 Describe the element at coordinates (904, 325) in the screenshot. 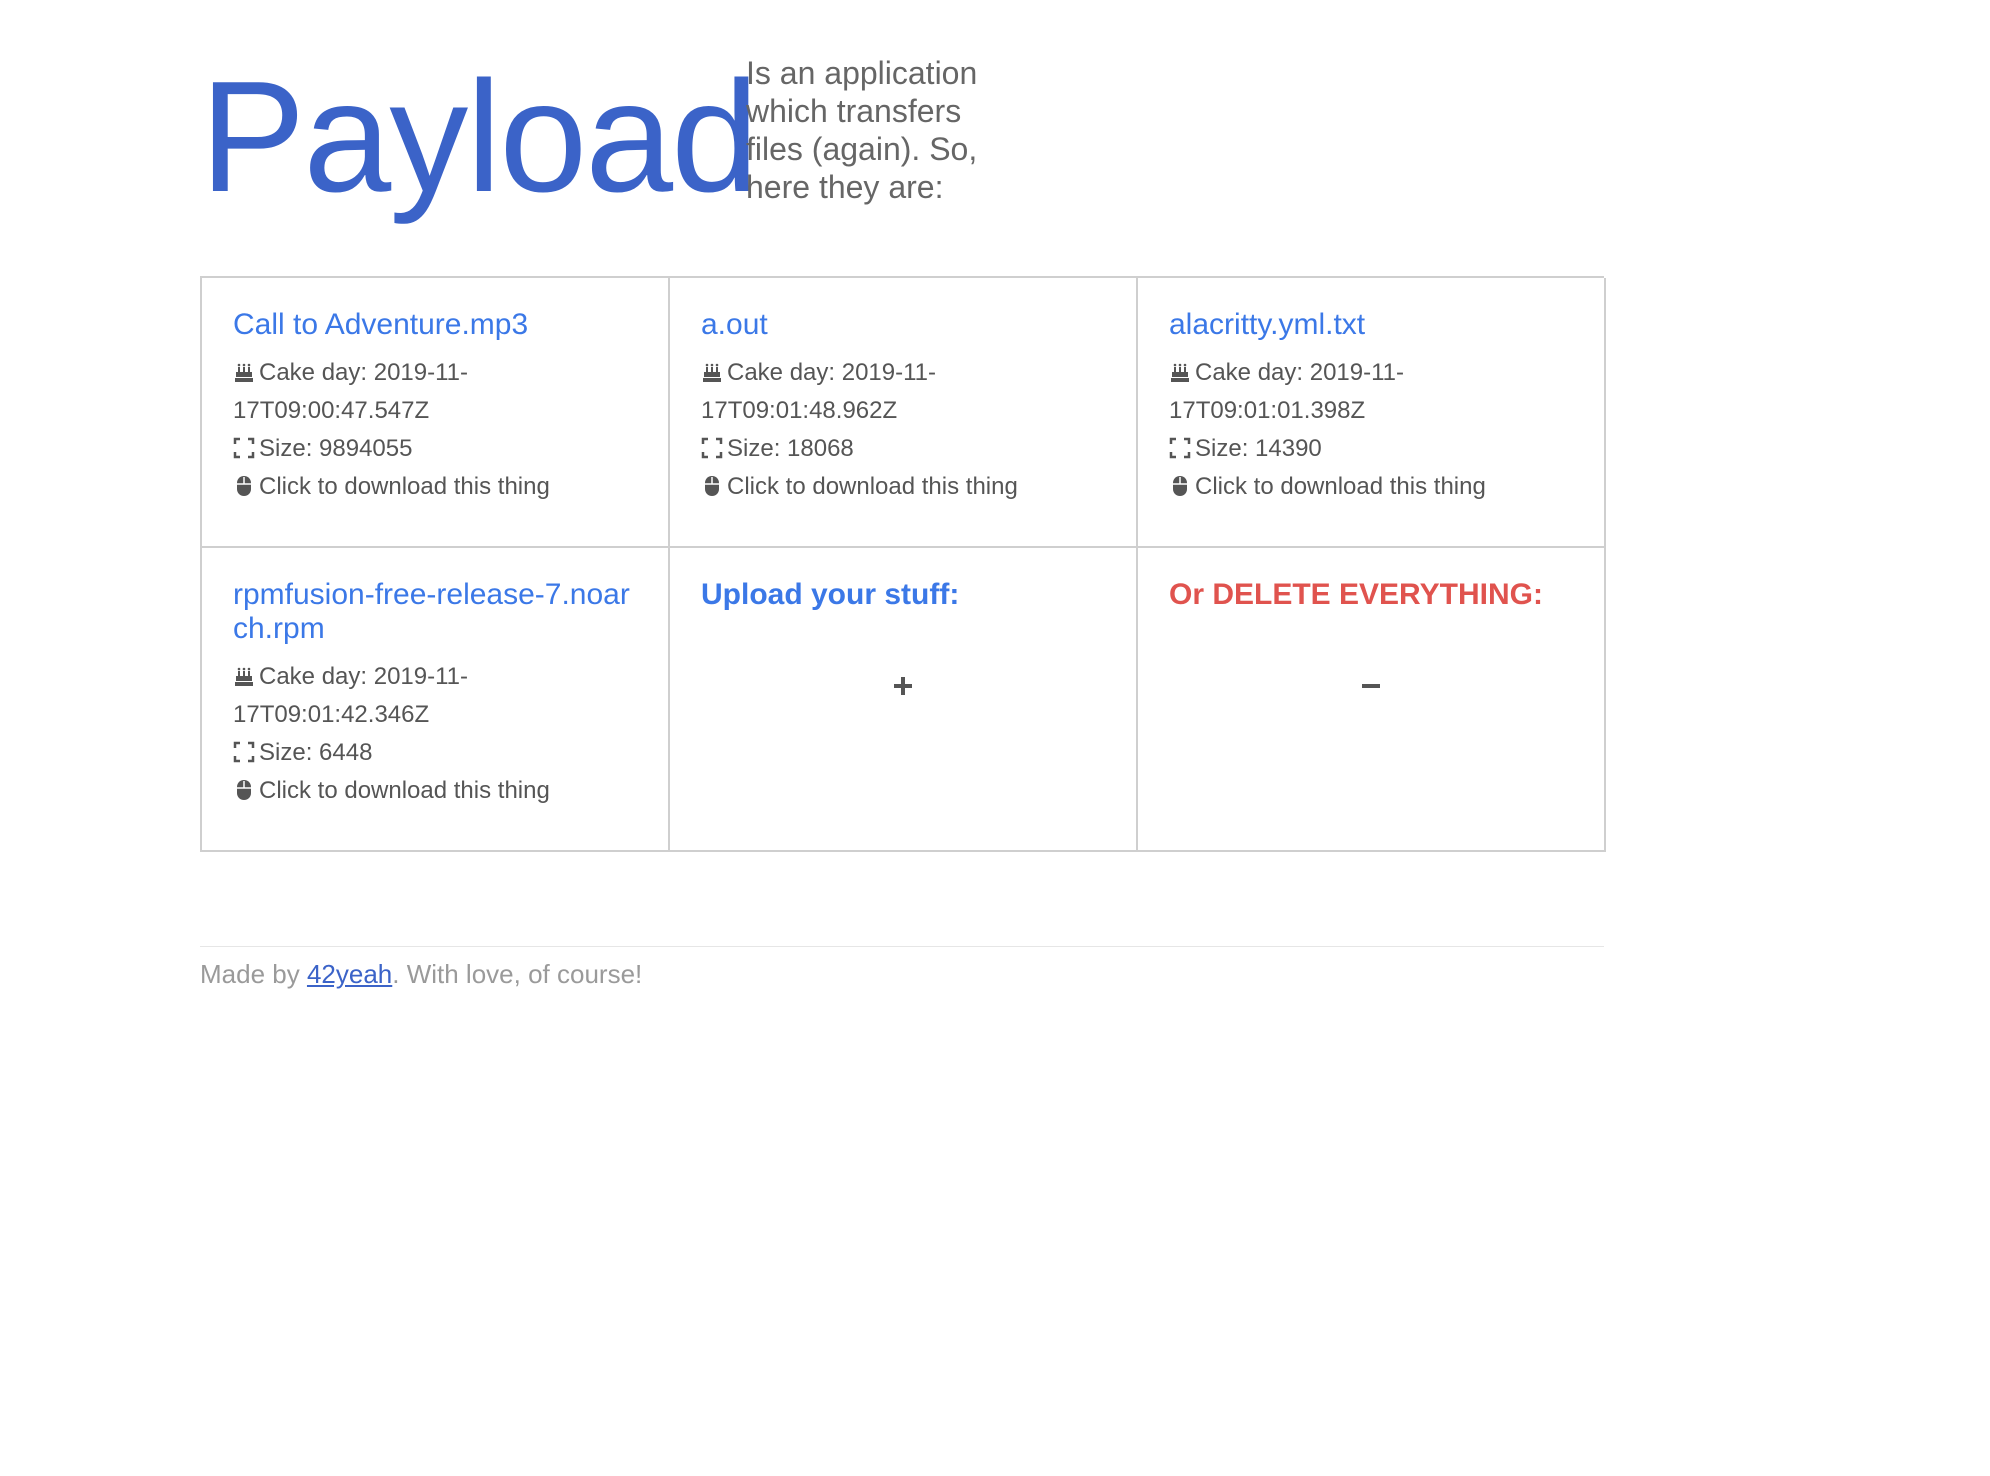

I see `file-name-link: a.out` at that location.